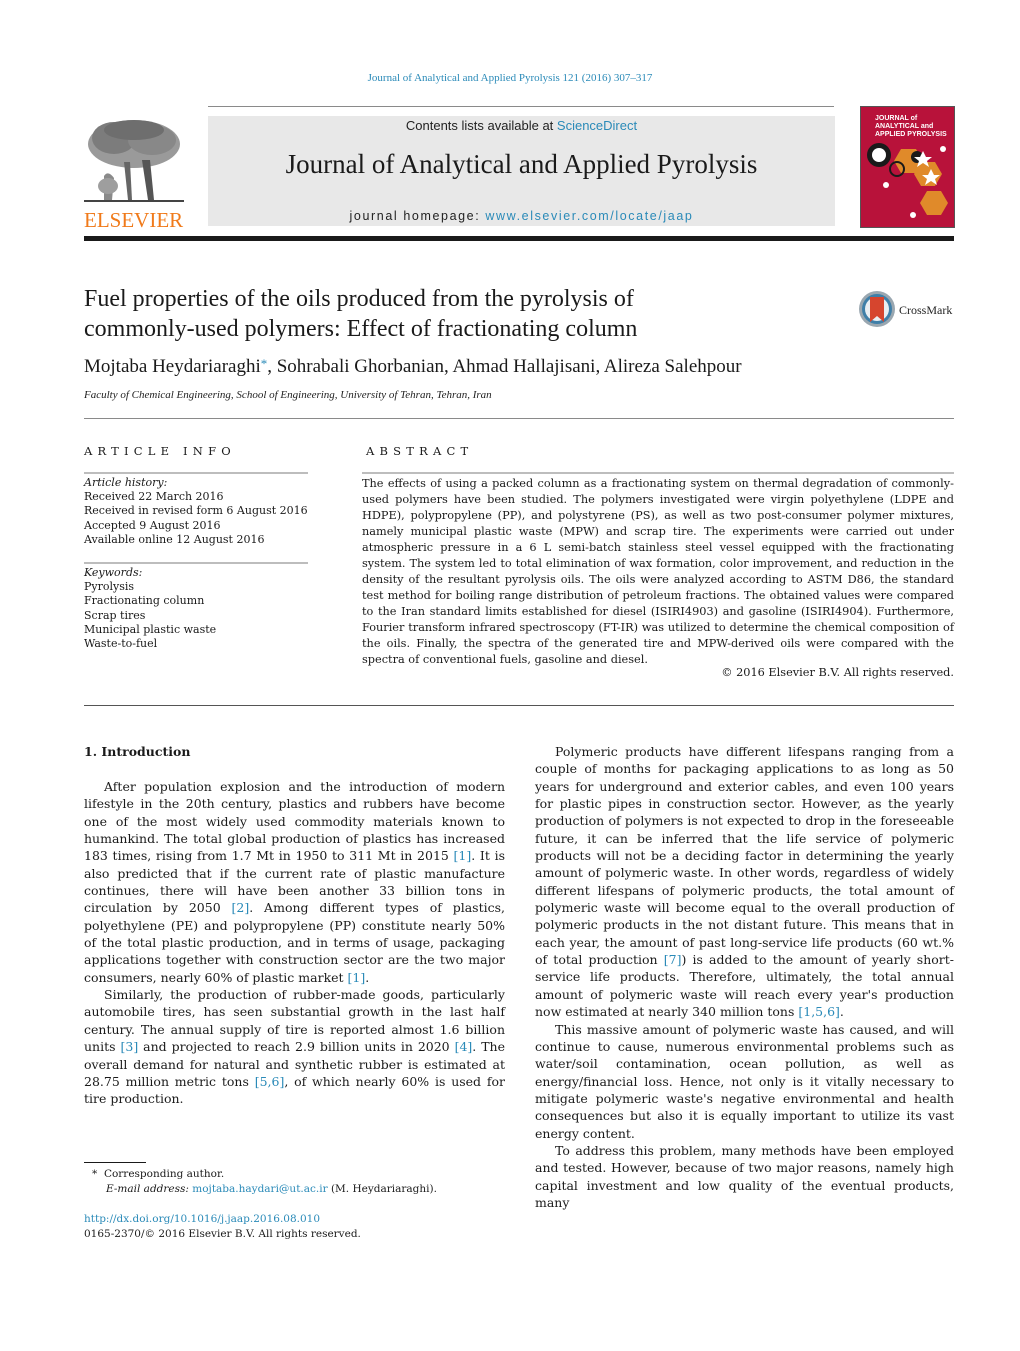  Describe the element at coordinates (597, 125) in the screenshot. I see `sciencedirect-link: ScienceDirect` at that location.